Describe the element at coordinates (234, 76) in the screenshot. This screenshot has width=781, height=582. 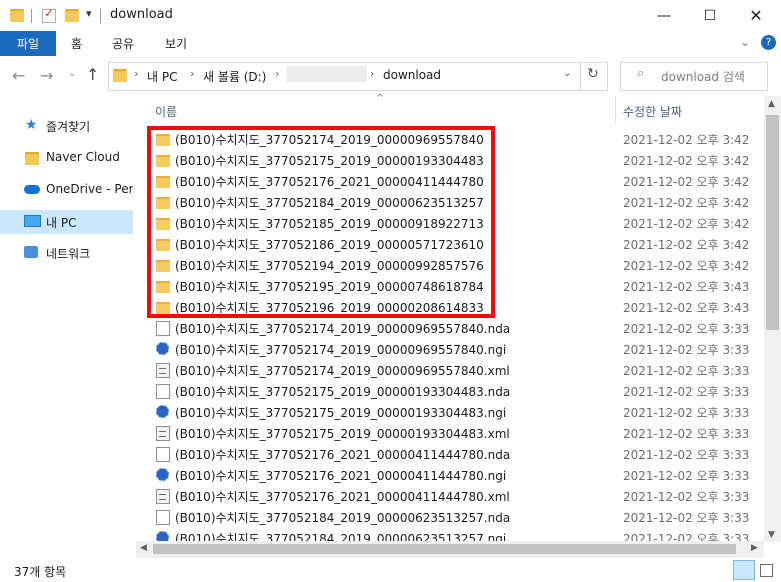
I see `breadcrumb-volume: 새 볼륨 (D:)` at that location.